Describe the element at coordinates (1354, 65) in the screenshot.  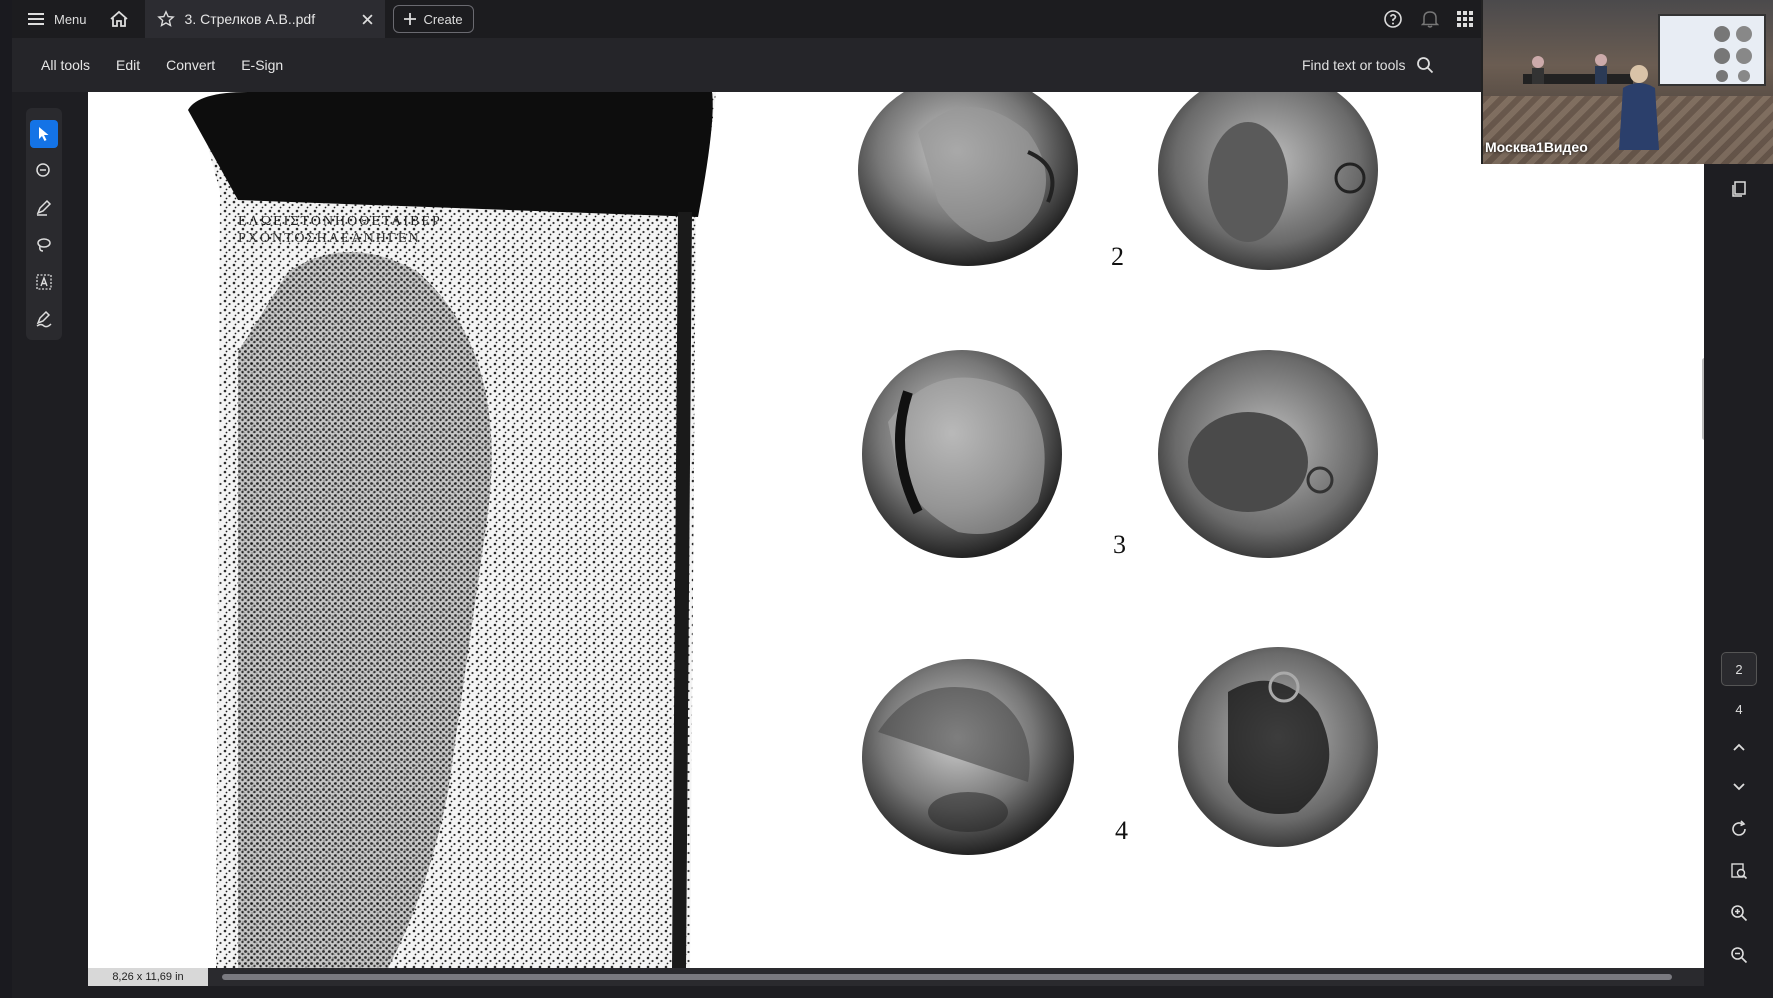
I see `find-label: Find text or tools` at that location.